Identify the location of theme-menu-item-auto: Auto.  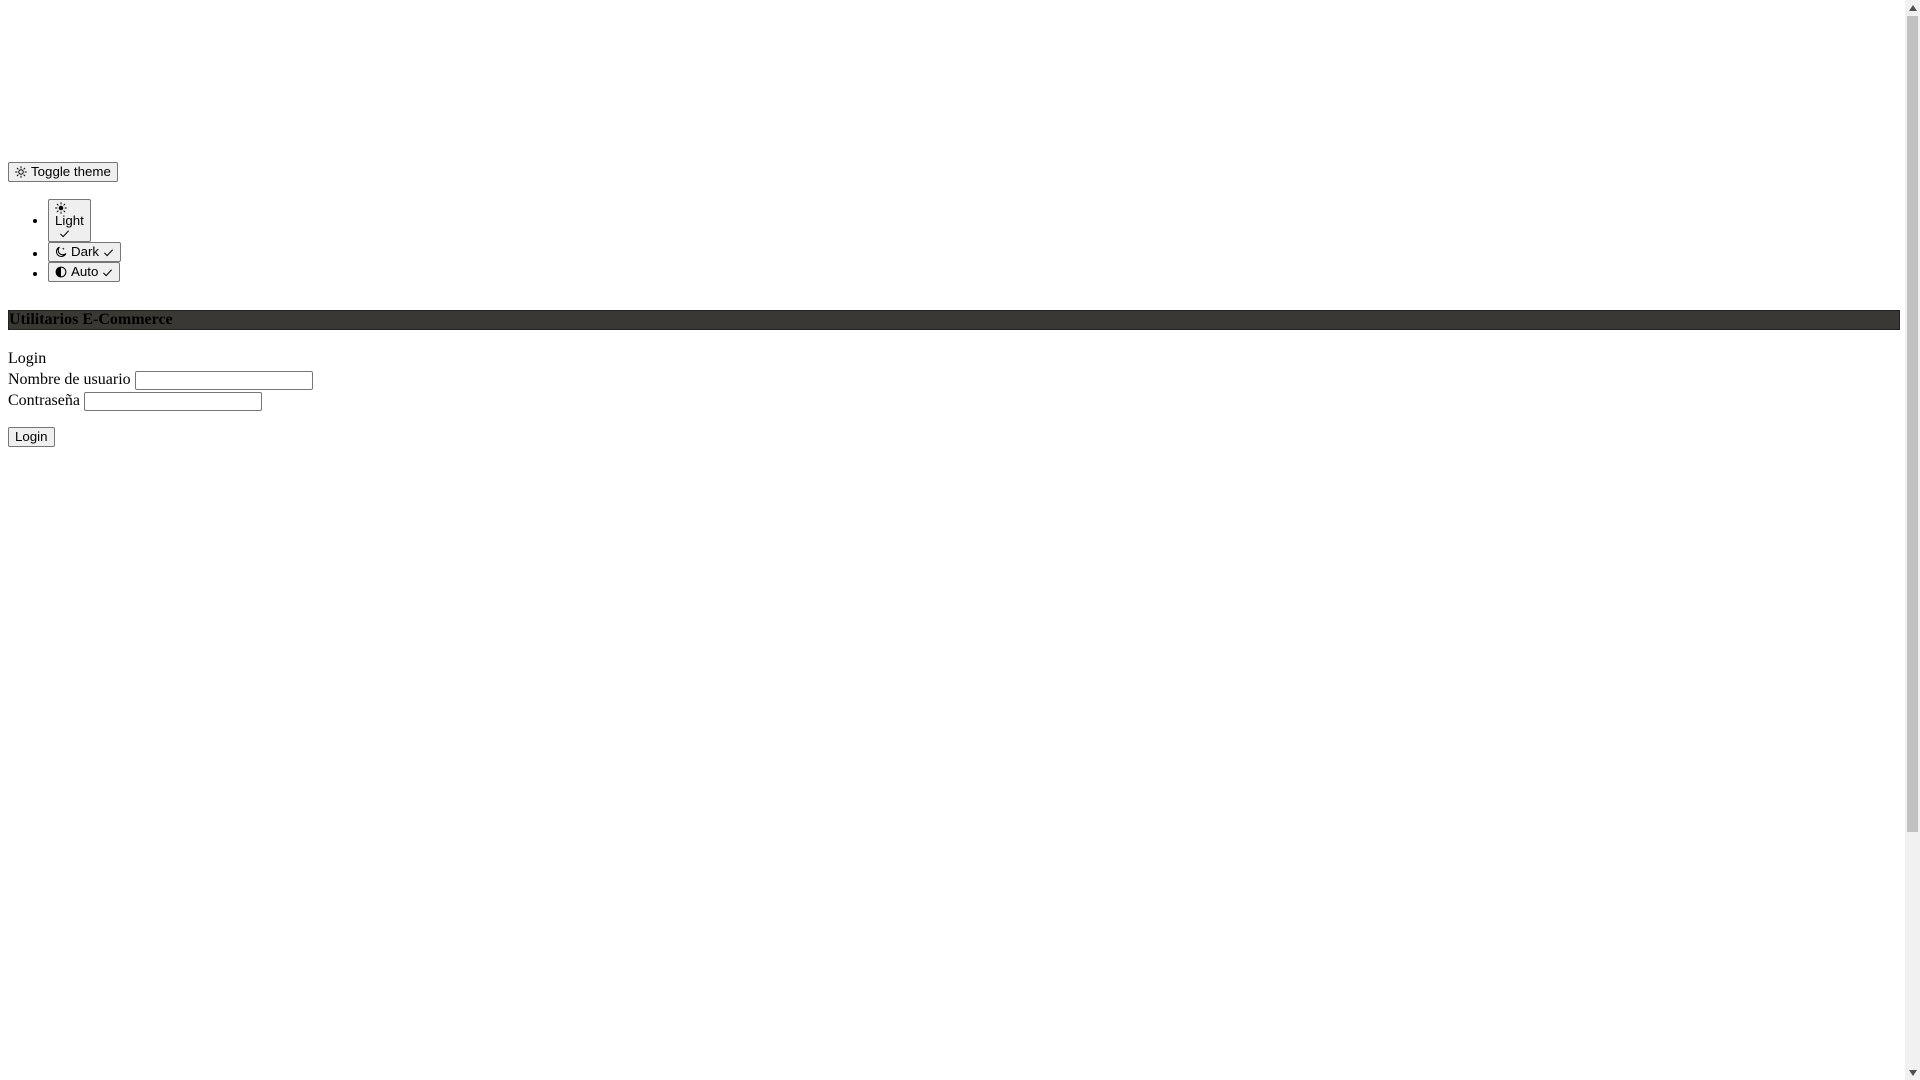
(84, 272).